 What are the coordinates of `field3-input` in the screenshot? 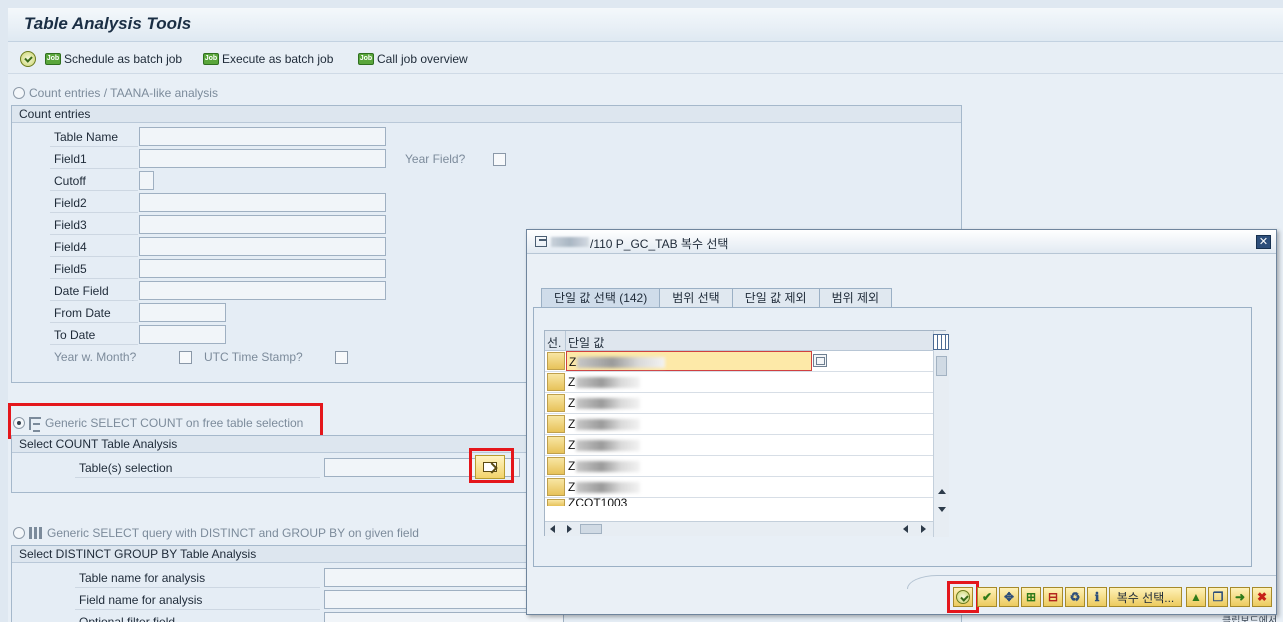 It's located at (262, 224).